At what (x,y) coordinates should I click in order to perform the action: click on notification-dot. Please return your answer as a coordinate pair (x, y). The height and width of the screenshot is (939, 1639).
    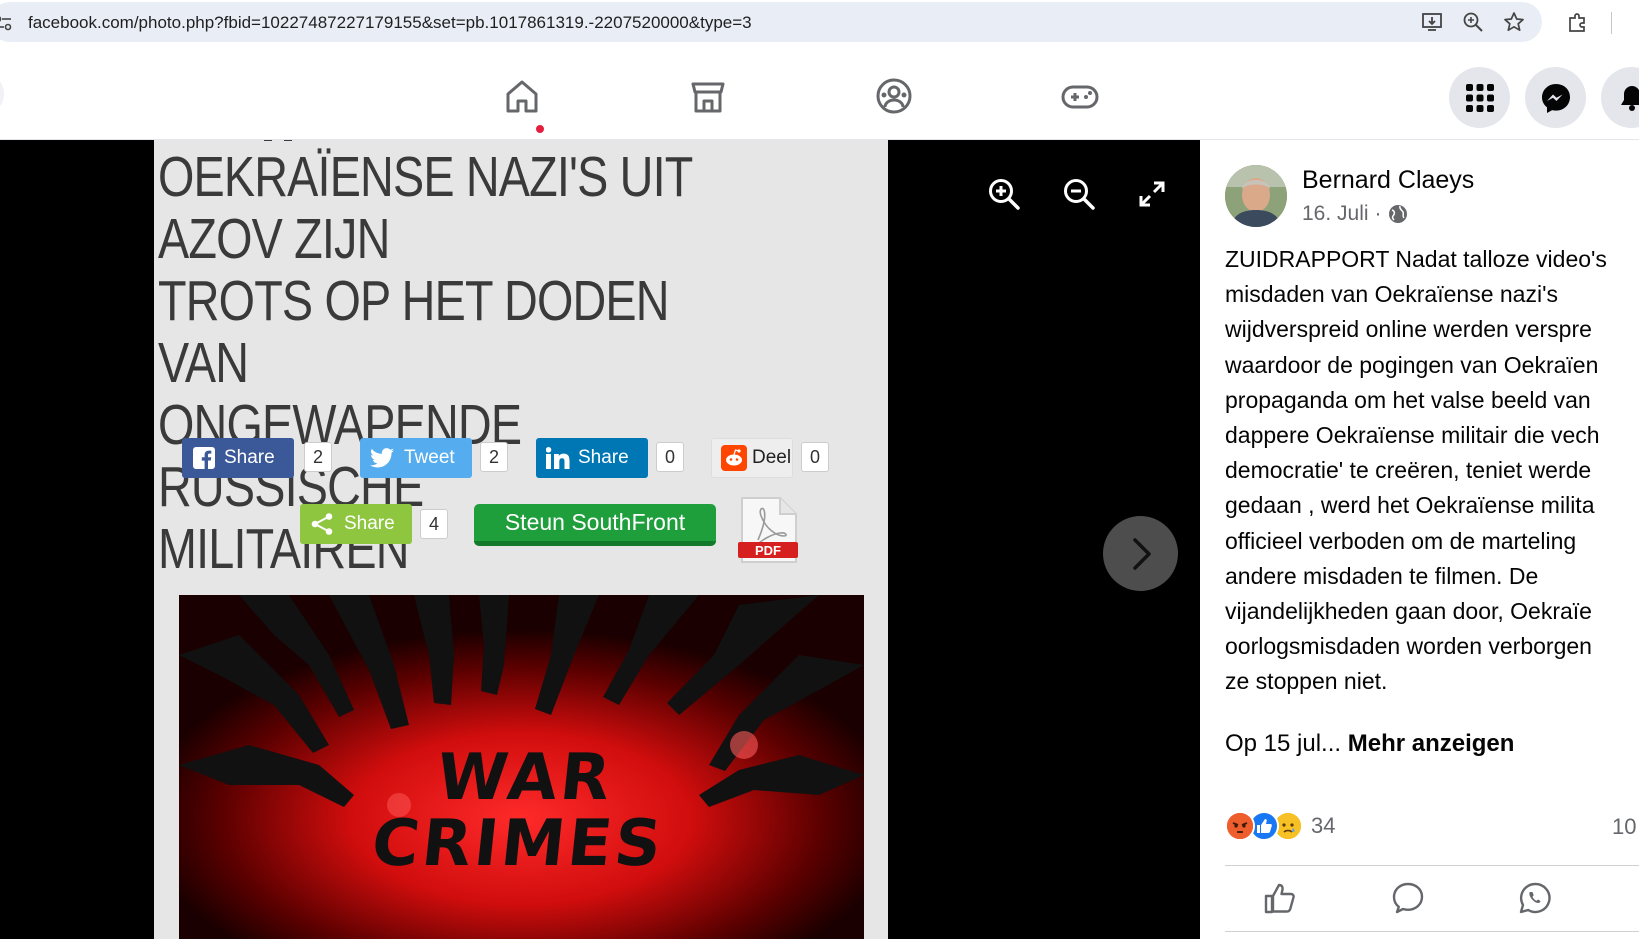
    Looking at the image, I should click on (540, 129).